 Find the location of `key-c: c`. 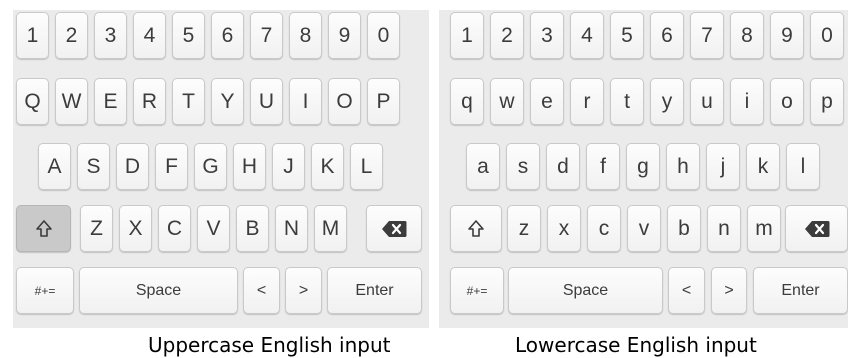

key-c: c is located at coordinates (604, 228).